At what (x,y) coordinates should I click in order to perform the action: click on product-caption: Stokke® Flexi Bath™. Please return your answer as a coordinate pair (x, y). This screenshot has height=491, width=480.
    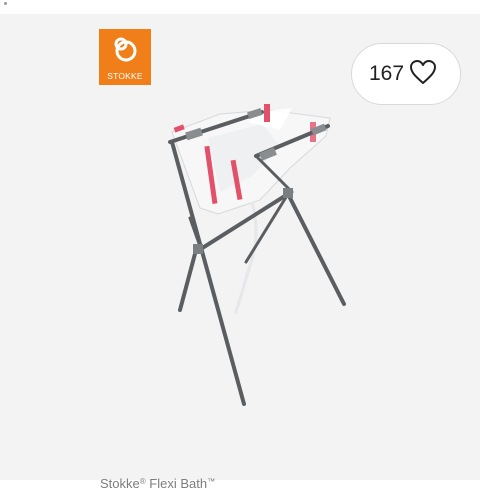
    Looking at the image, I should click on (157, 483).